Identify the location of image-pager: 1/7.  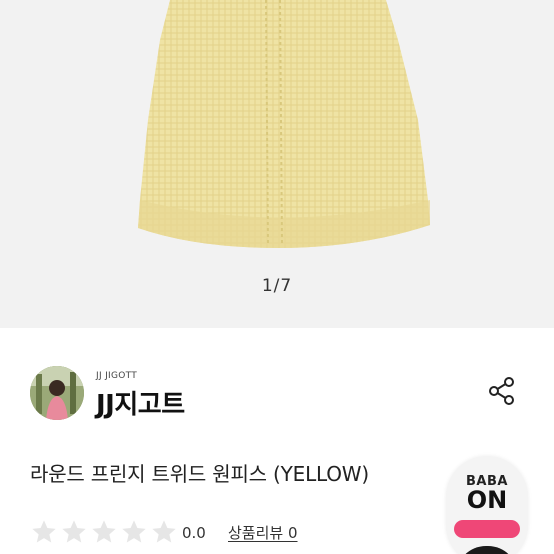
(277, 286).